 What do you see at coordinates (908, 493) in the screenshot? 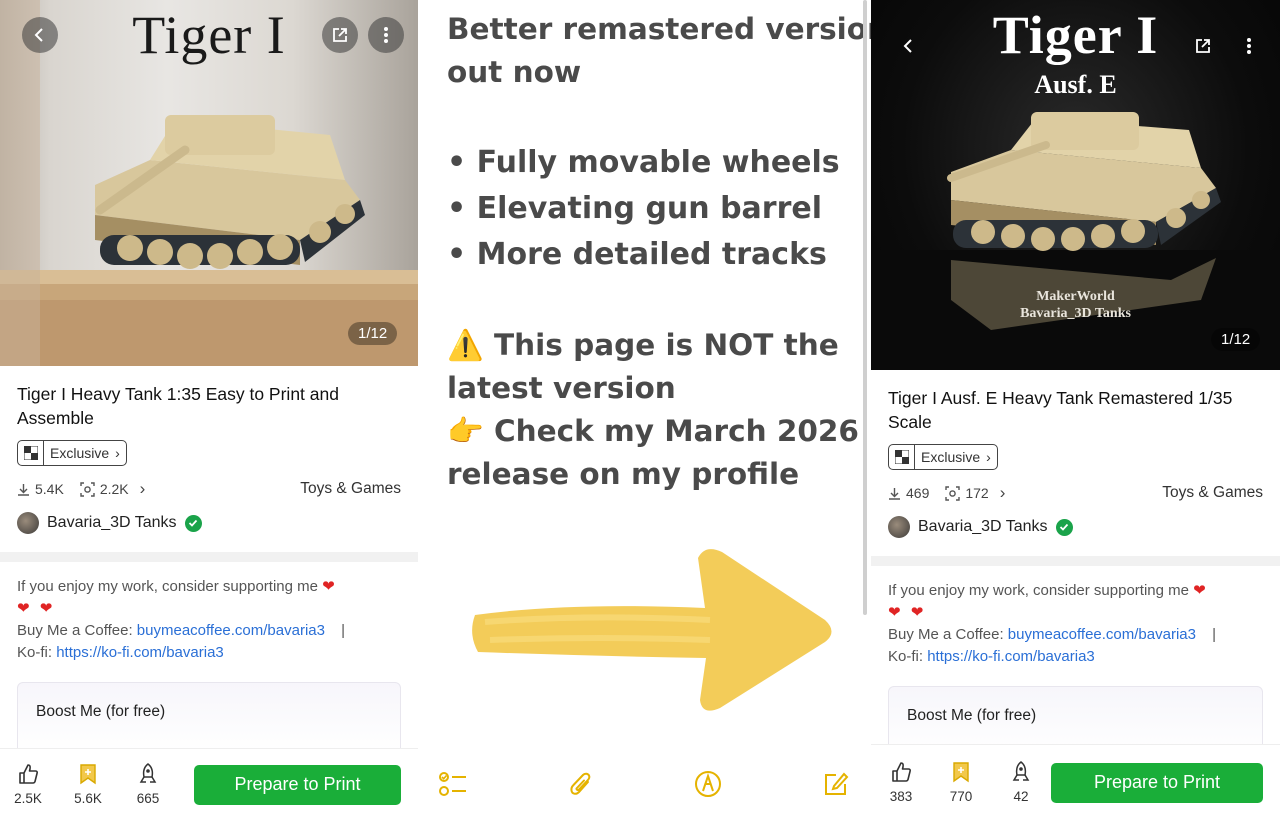
I see `downloads-stat: 469` at bounding box center [908, 493].